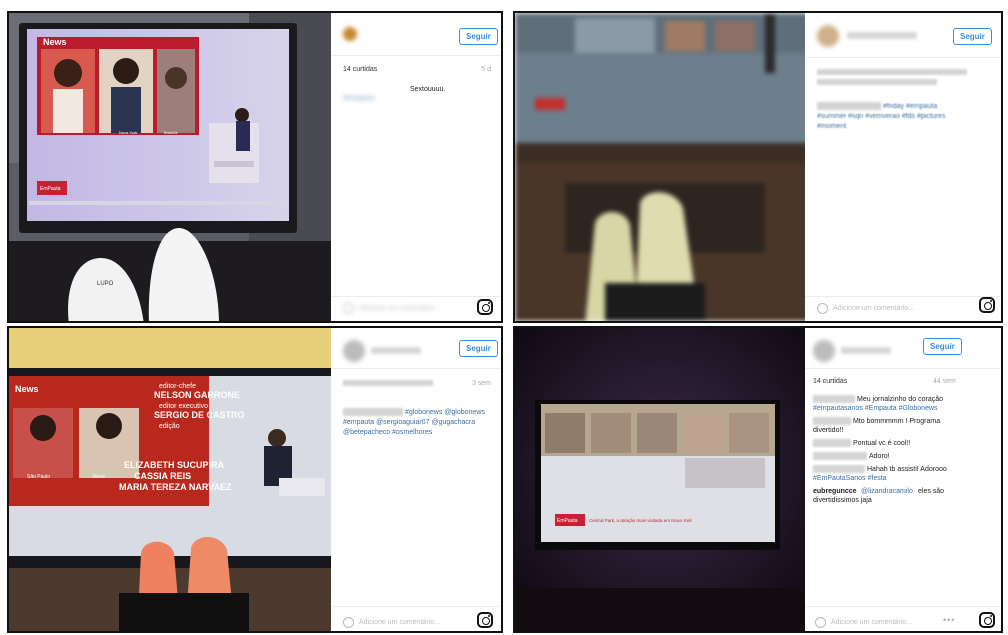 The width and height of the screenshot is (1008, 635). Describe the element at coordinates (842, 500) in the screenshot. I see `comment-text-extra: divertidissimos jaja` at that location.